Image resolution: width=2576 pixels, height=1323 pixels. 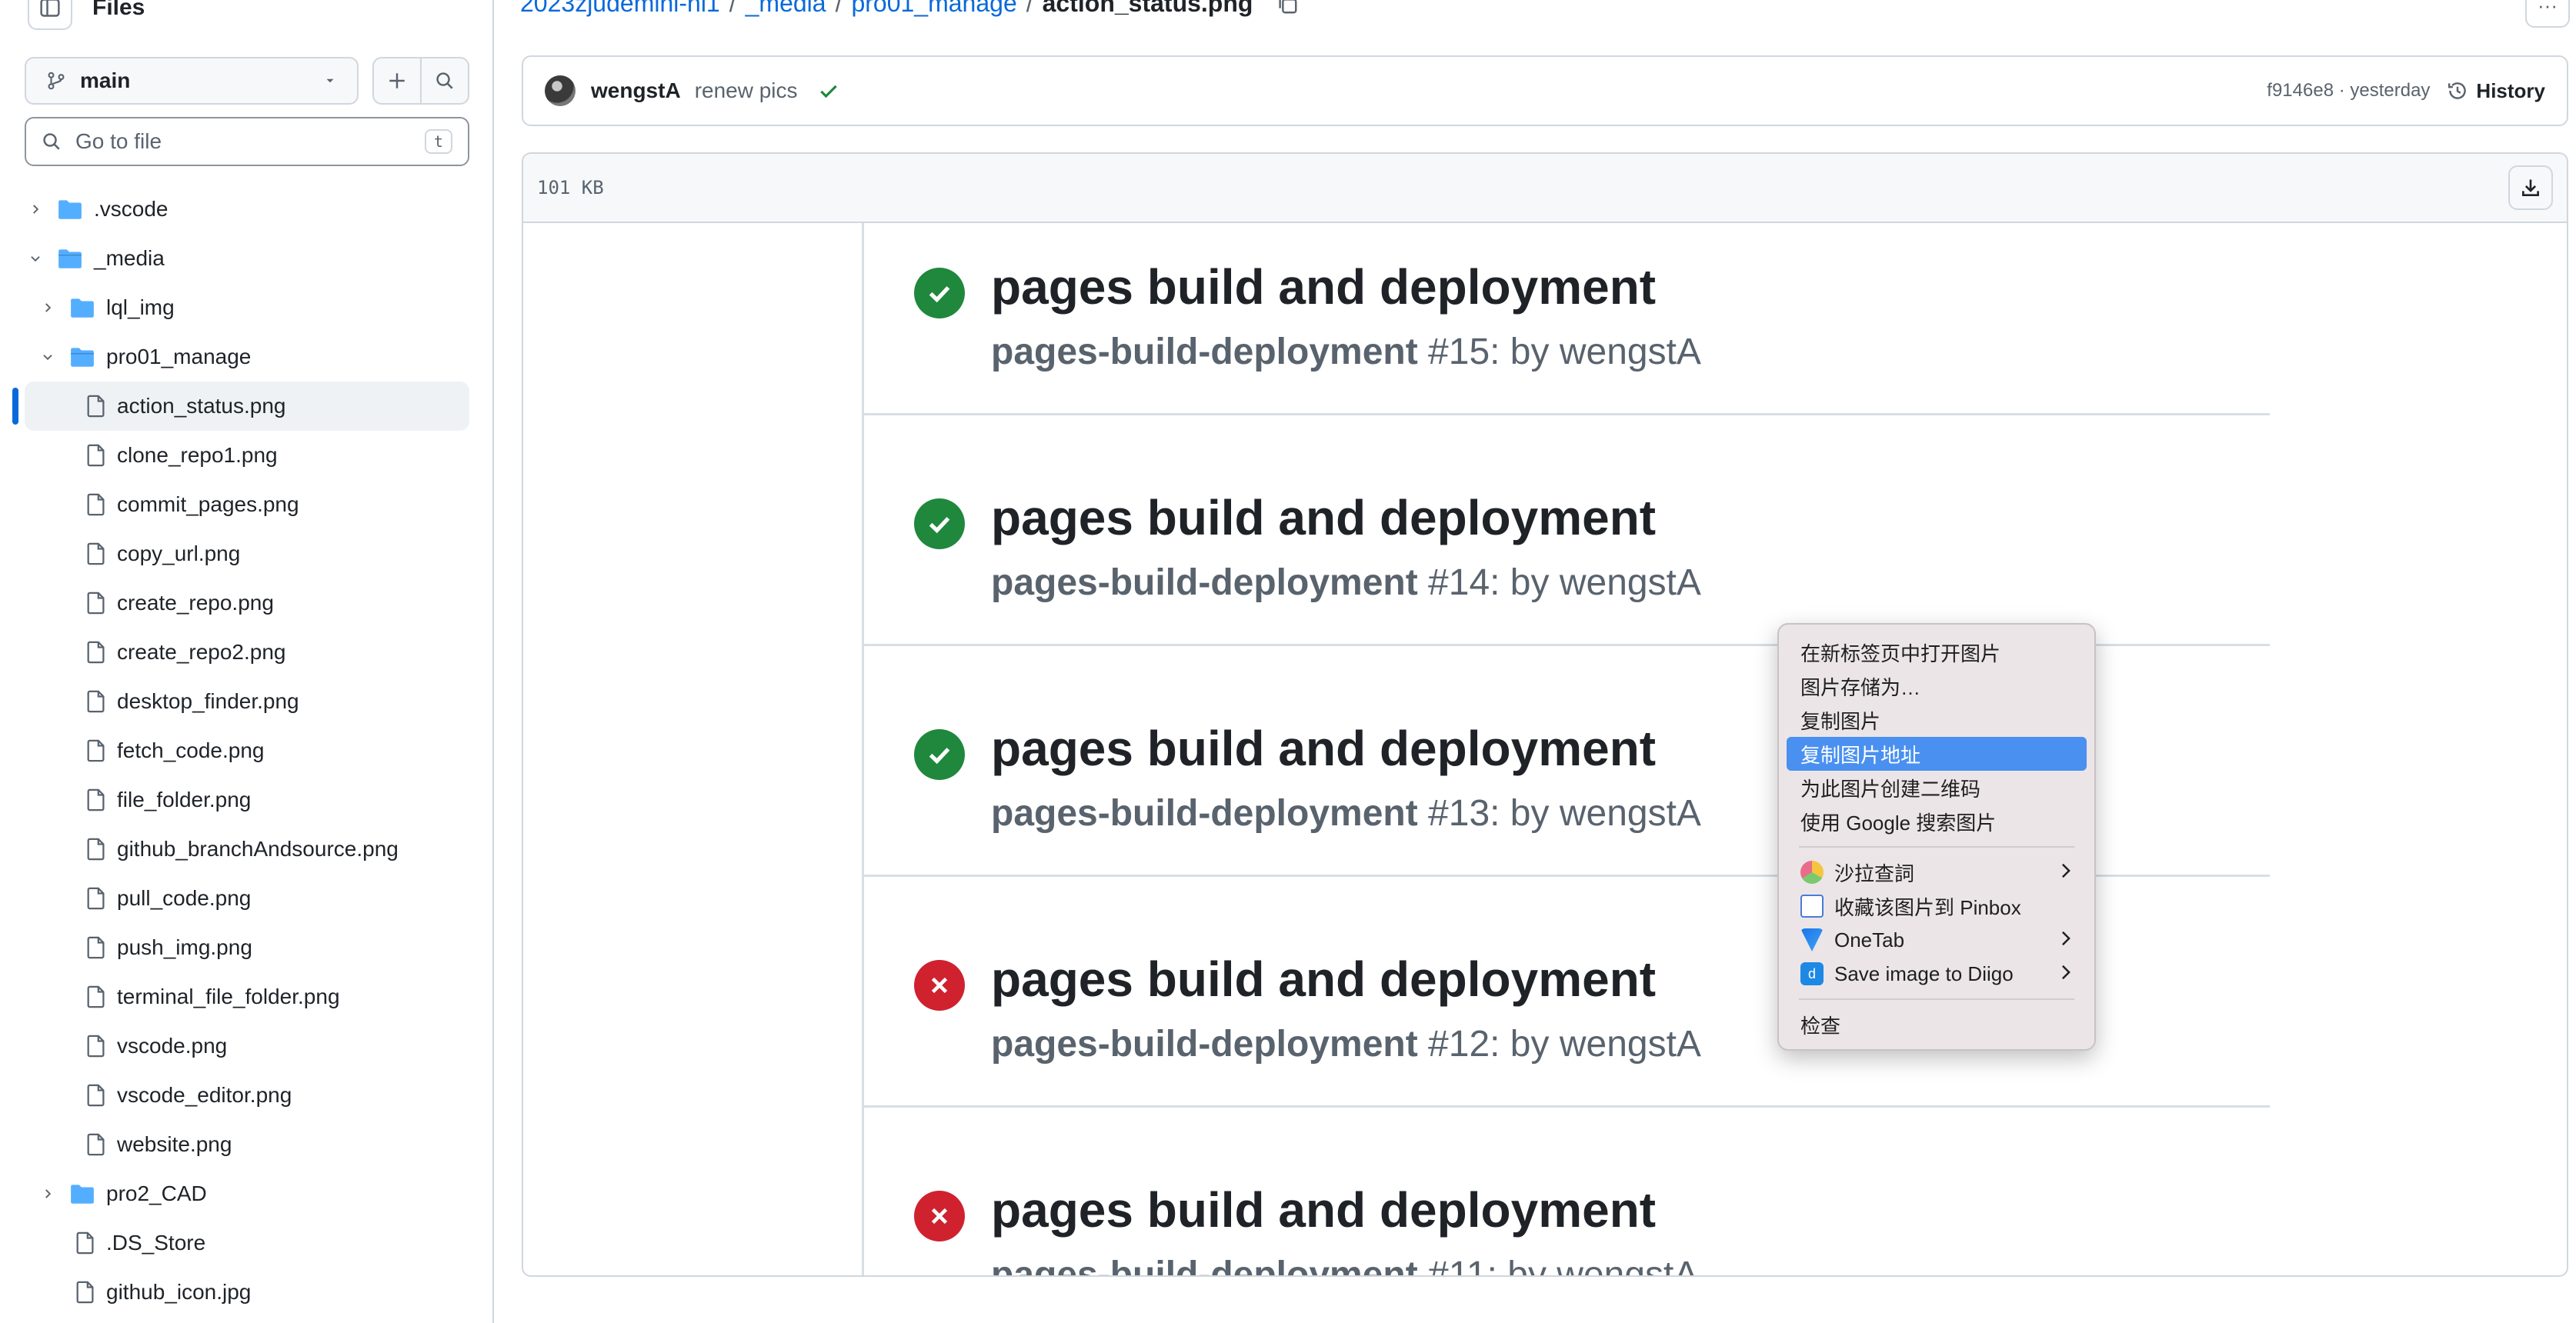 I want to click on context-menu-item-label: 复制图片地址, so click(x=1861, y=755).